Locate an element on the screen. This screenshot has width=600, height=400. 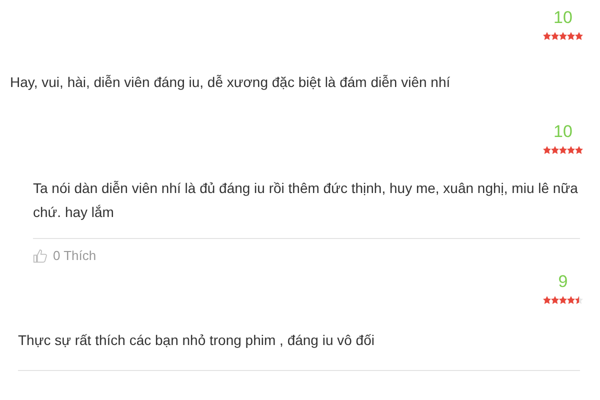
like-count: 0 Thích is located at coordinates (74, 256).